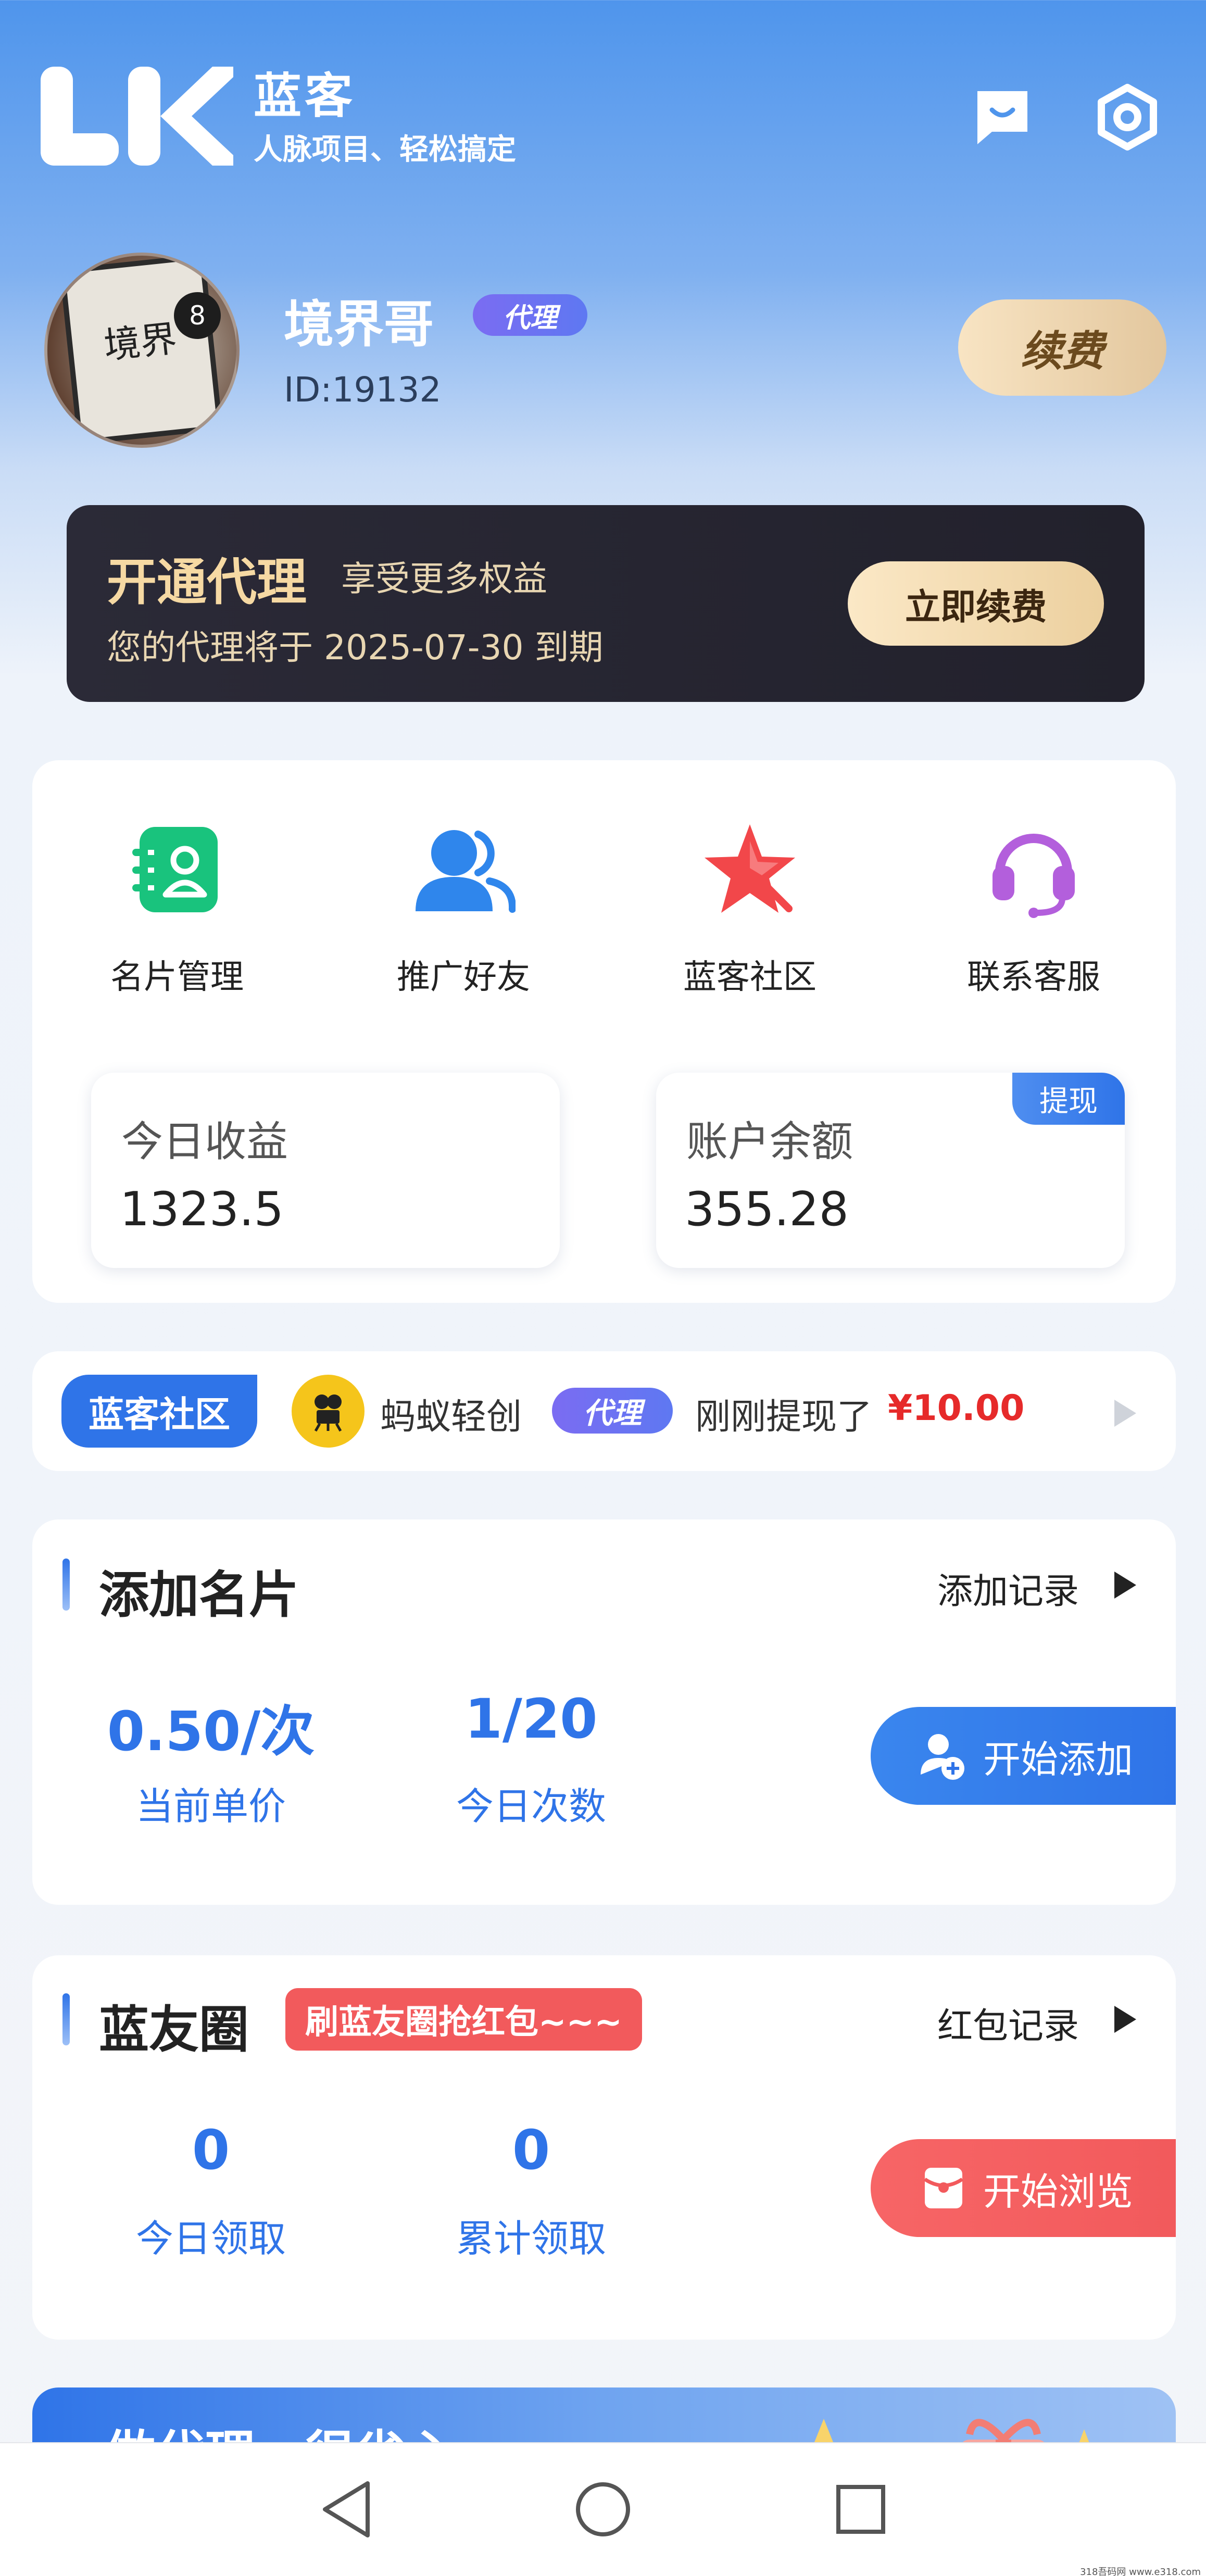  What do you see at coordinates (531, 1807) in the screenshot?
I see `daily-count-label: 今日次数` at bounding box center [531, 1807].